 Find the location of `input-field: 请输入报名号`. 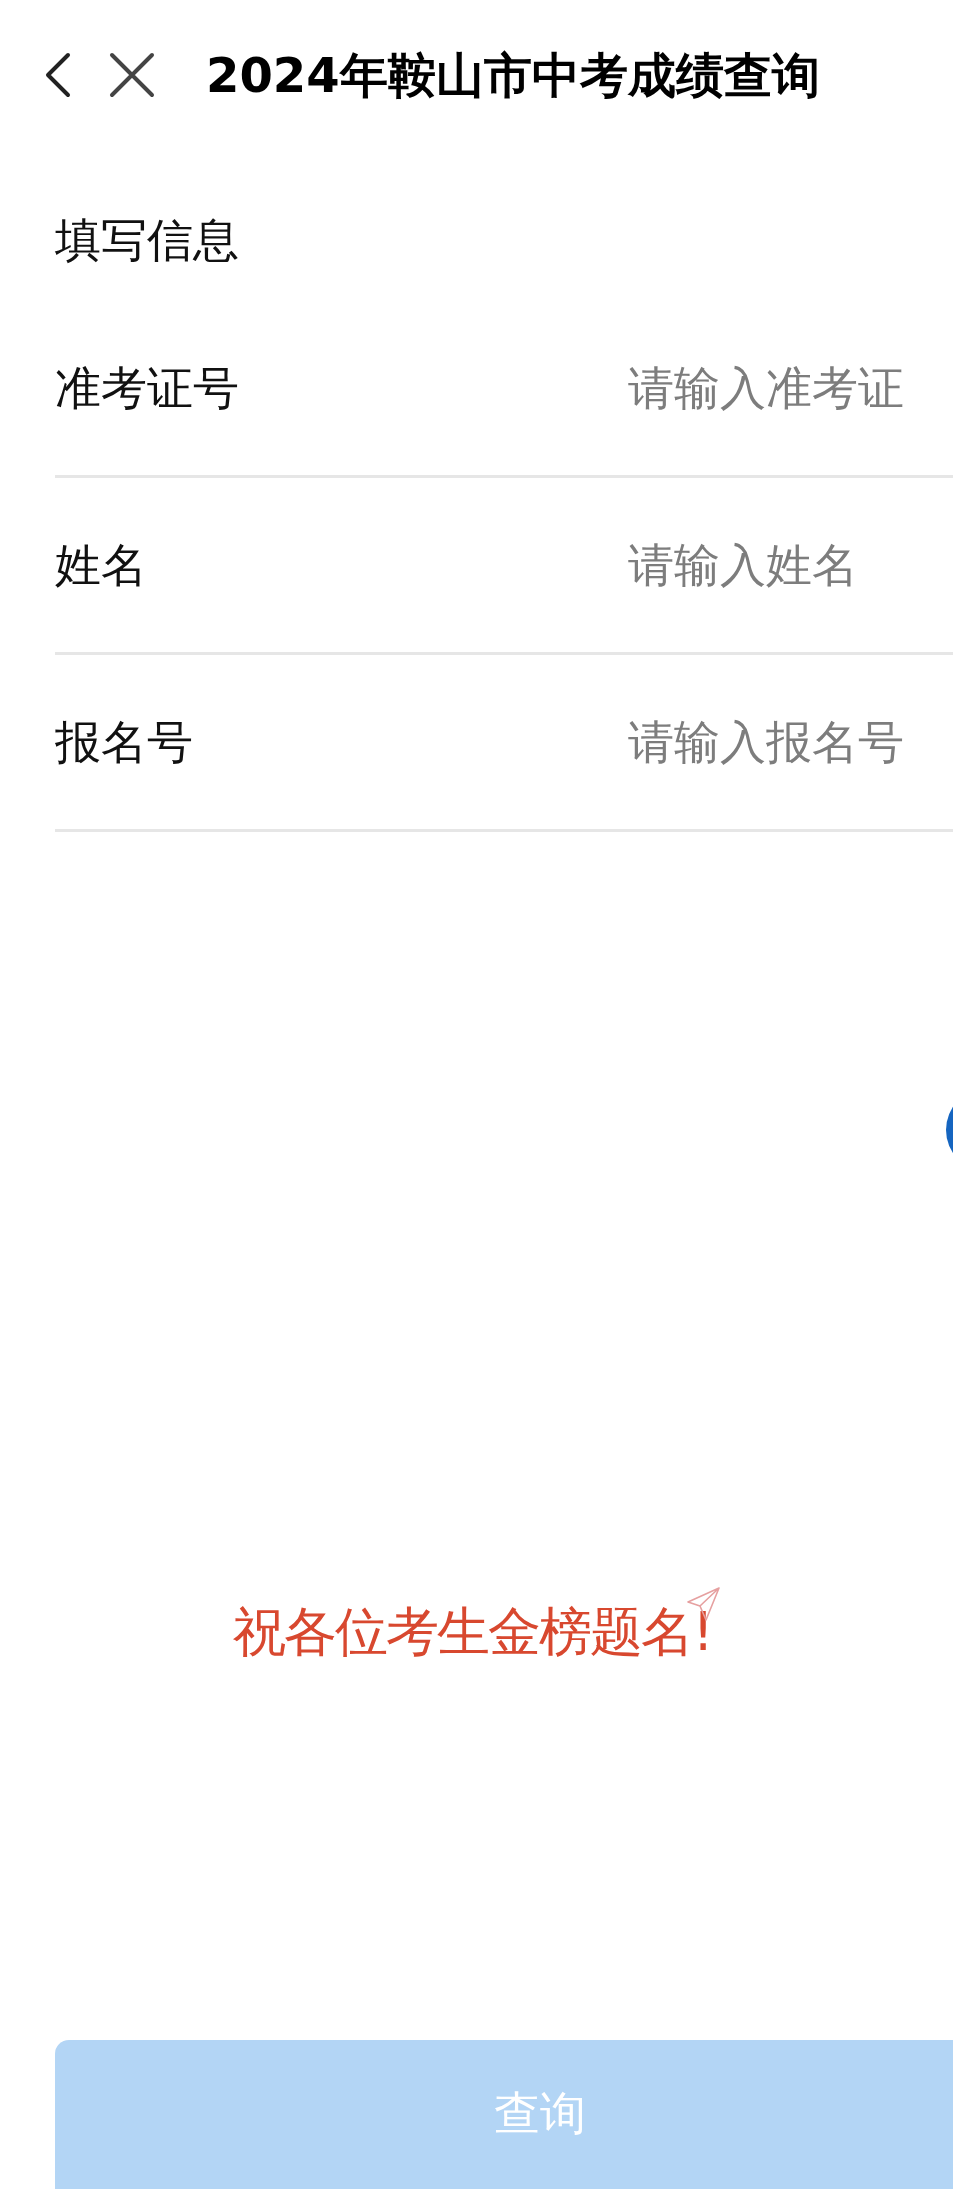

input-field: 请输入报名号 is located at coordinates (790, 742).